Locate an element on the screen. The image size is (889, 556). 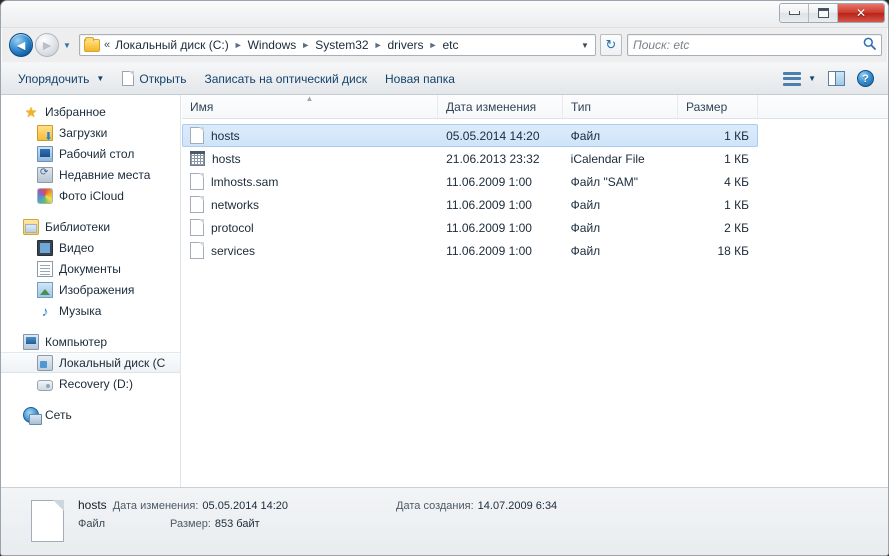
breadcrumb-item-4: etc is located at coordinates (450, 45).